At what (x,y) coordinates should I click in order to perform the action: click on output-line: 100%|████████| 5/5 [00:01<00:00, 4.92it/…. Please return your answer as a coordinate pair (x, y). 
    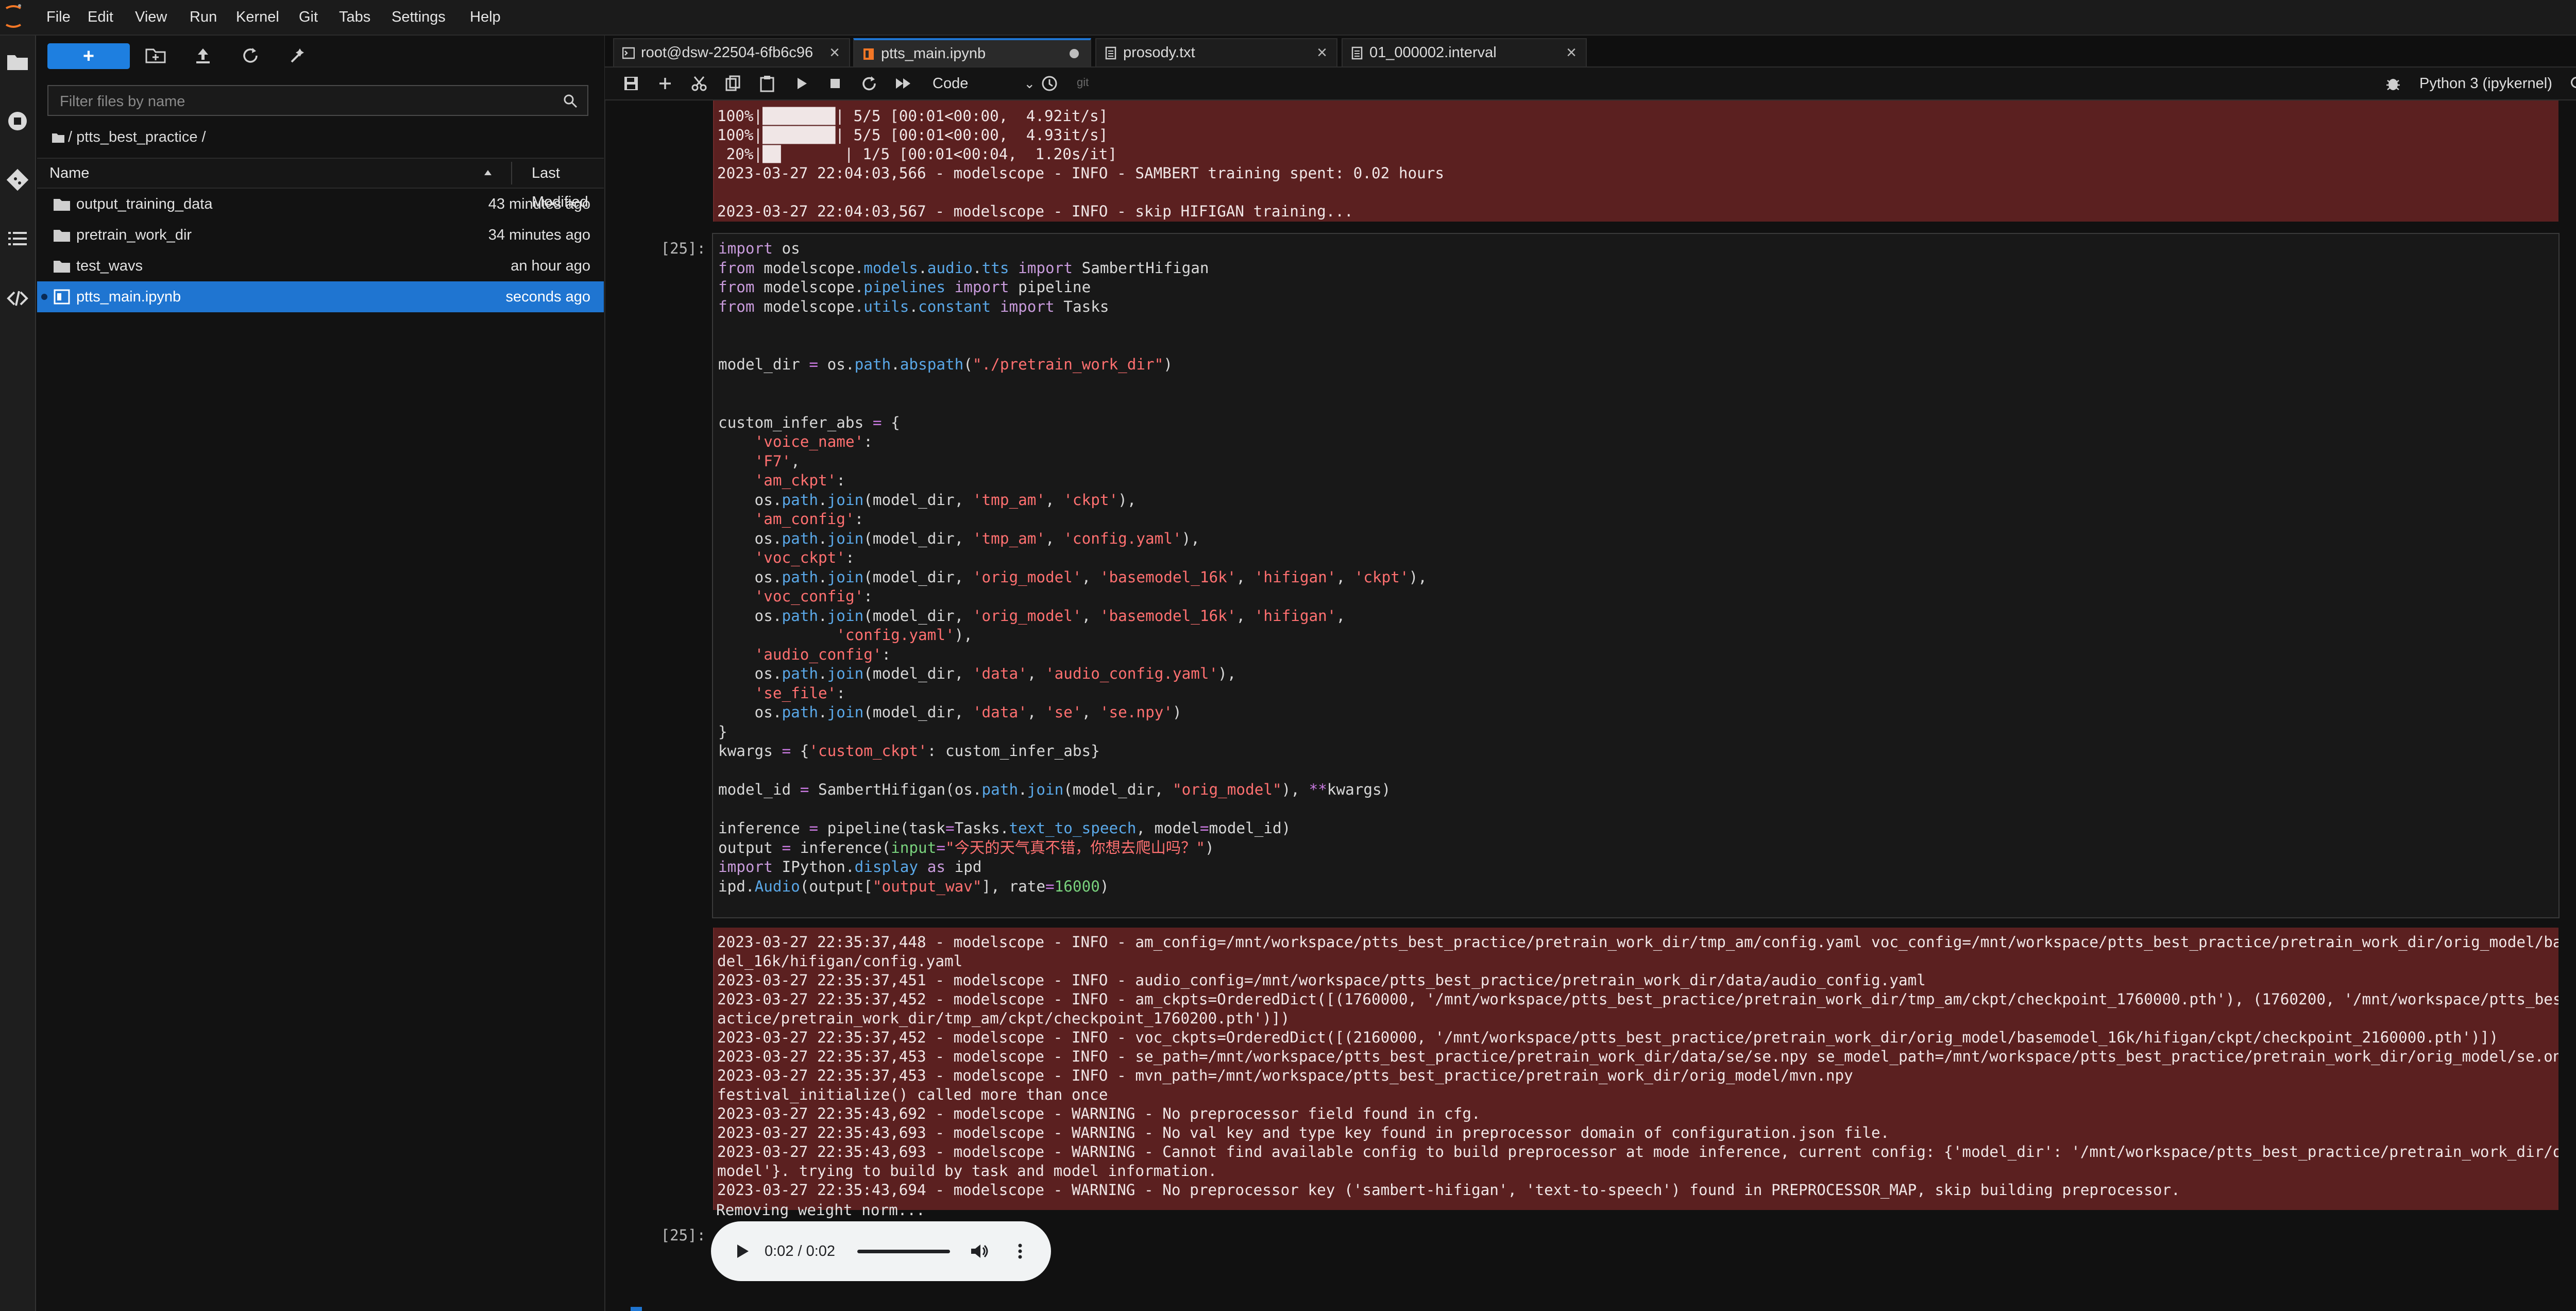
    Looking at the image, I should click on (913, 116).